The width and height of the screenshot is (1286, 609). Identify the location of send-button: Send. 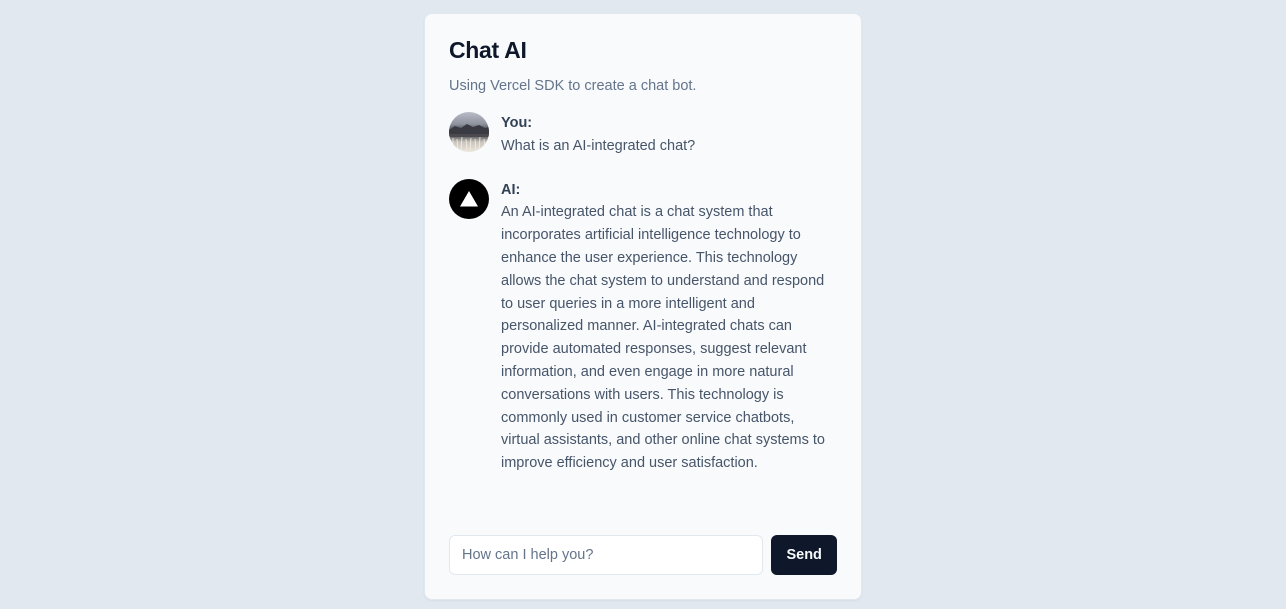
(804, 555).